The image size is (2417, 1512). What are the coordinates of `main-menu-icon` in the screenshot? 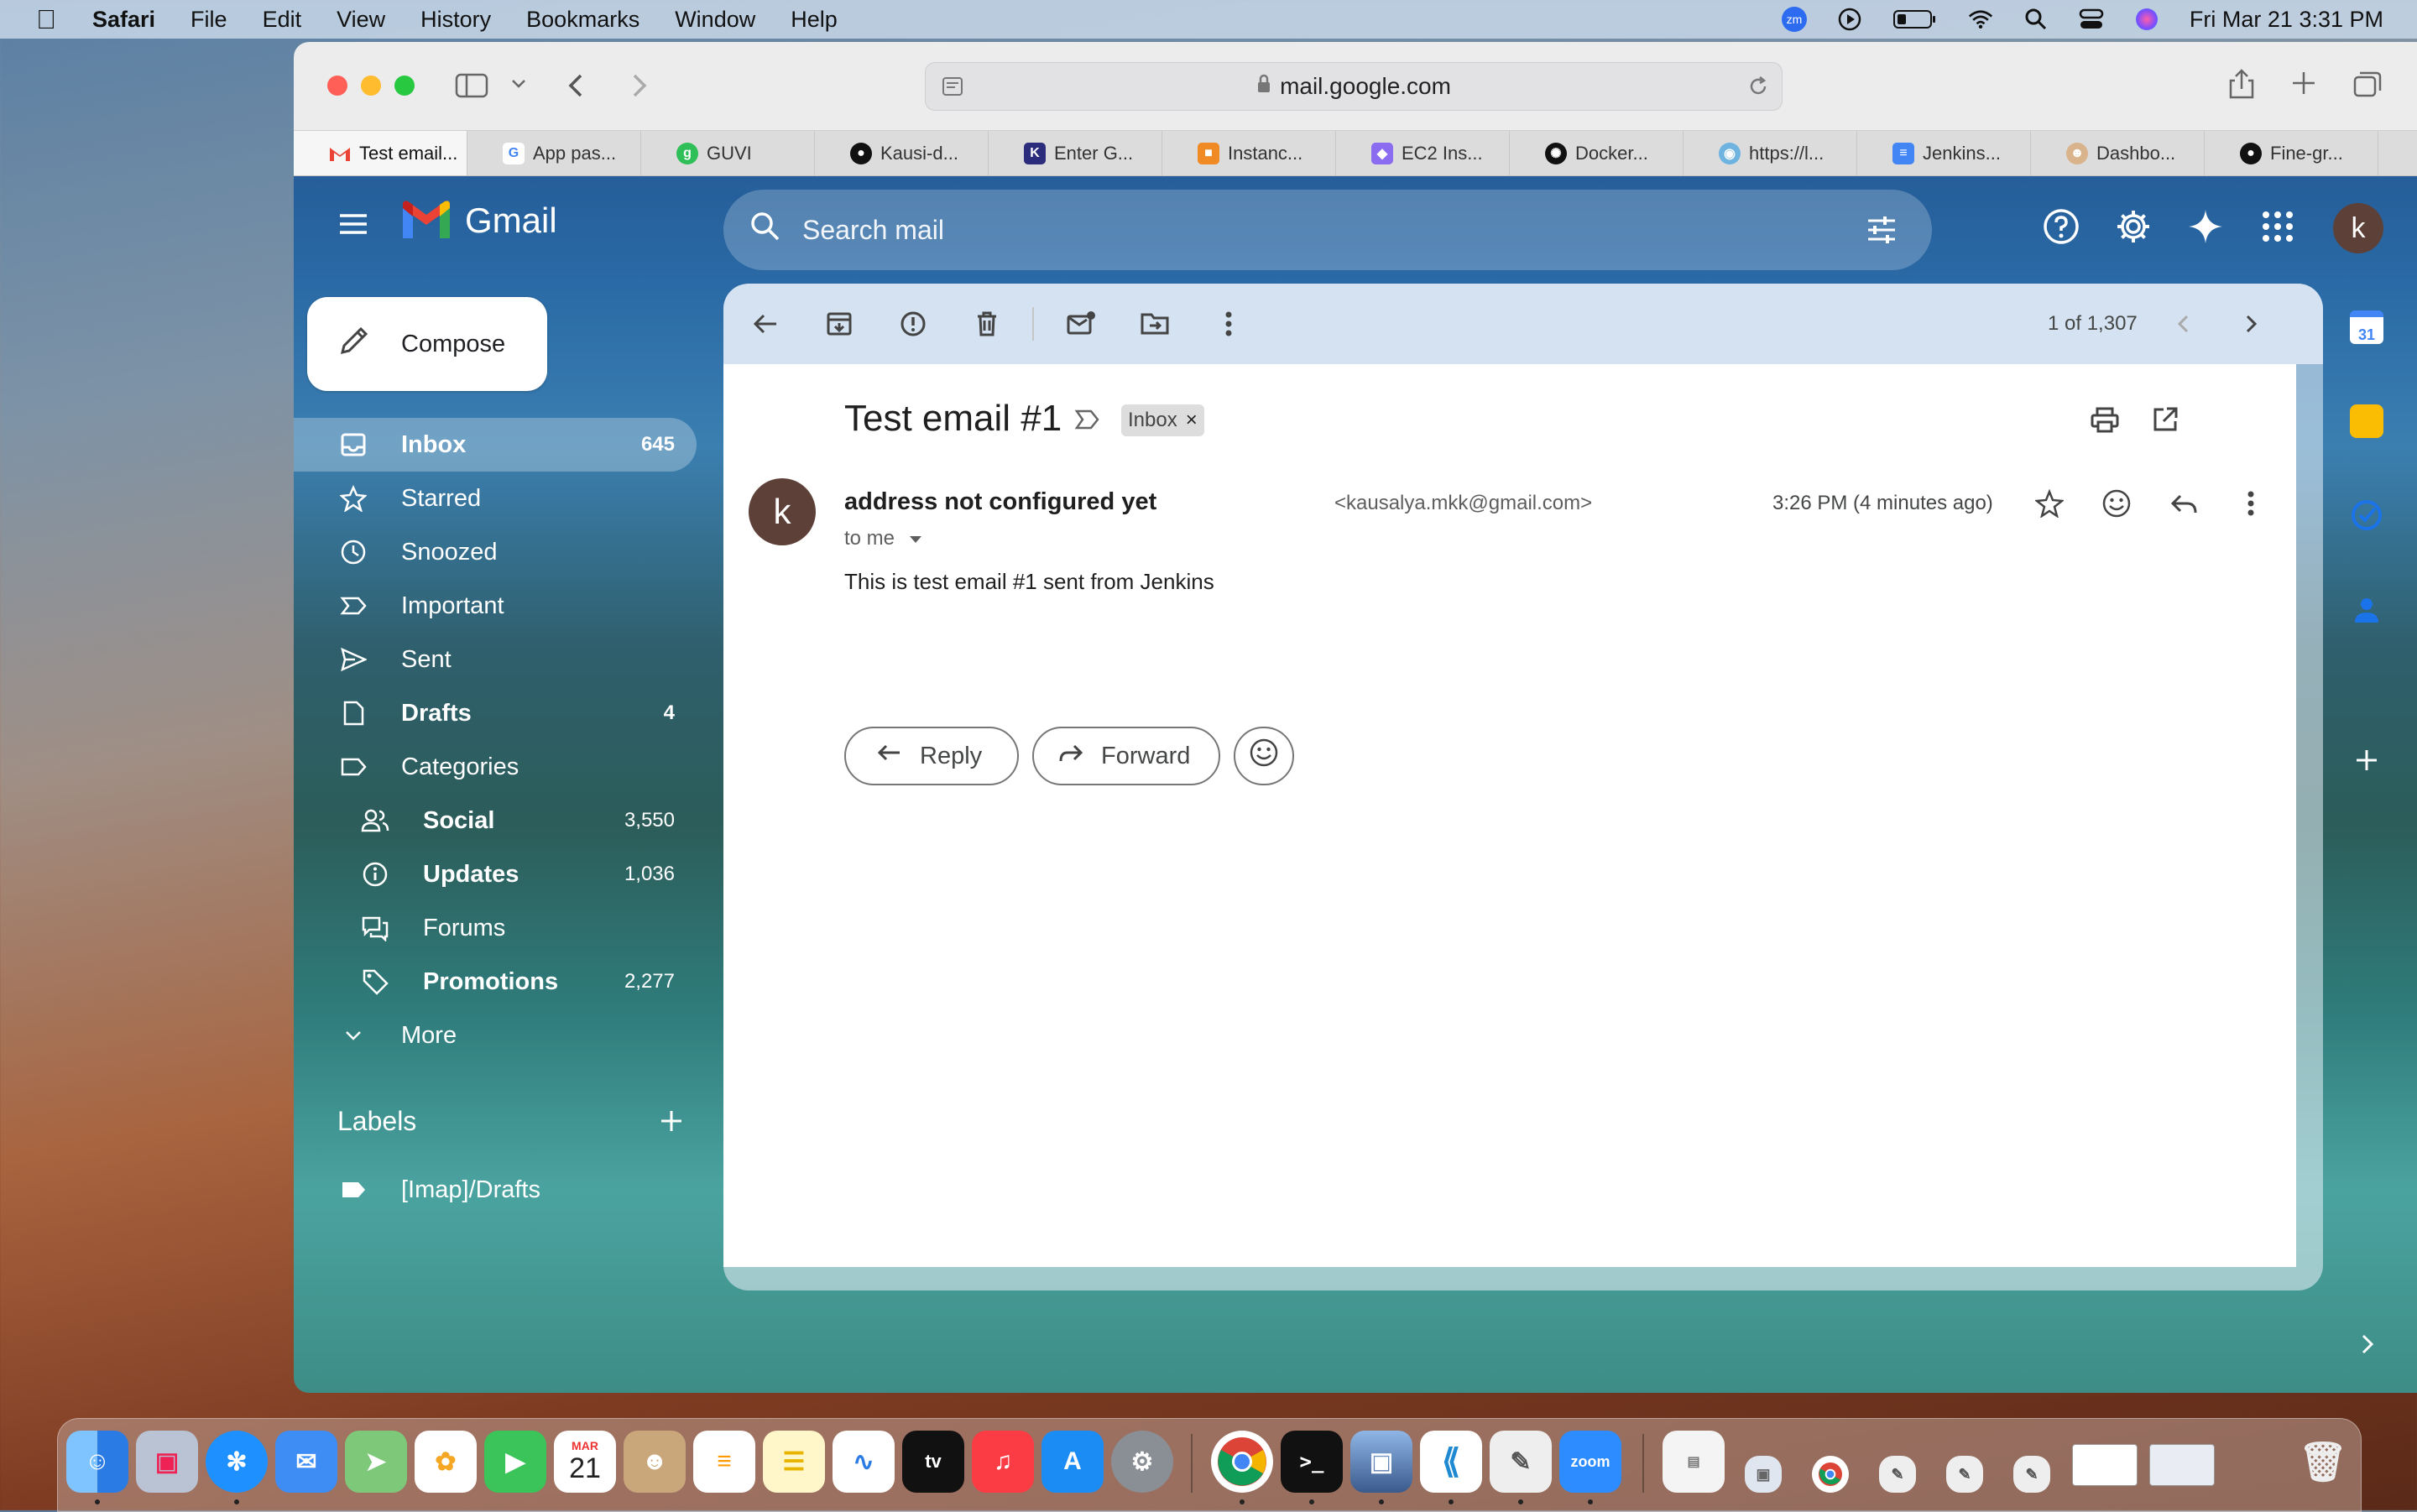 It's located at (353, 226).